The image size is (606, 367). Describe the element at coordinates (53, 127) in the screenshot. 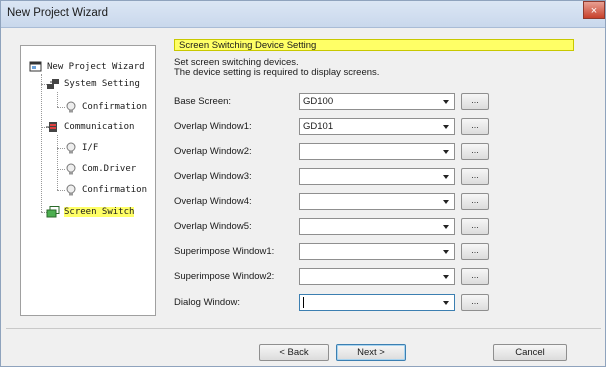

I see `communication-icon` at that location.